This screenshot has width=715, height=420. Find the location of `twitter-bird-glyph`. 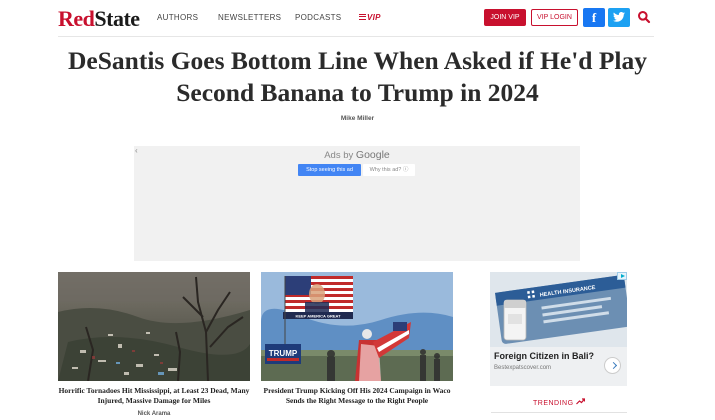

twitter-bird-glyph is located at coordinates (619, 17).